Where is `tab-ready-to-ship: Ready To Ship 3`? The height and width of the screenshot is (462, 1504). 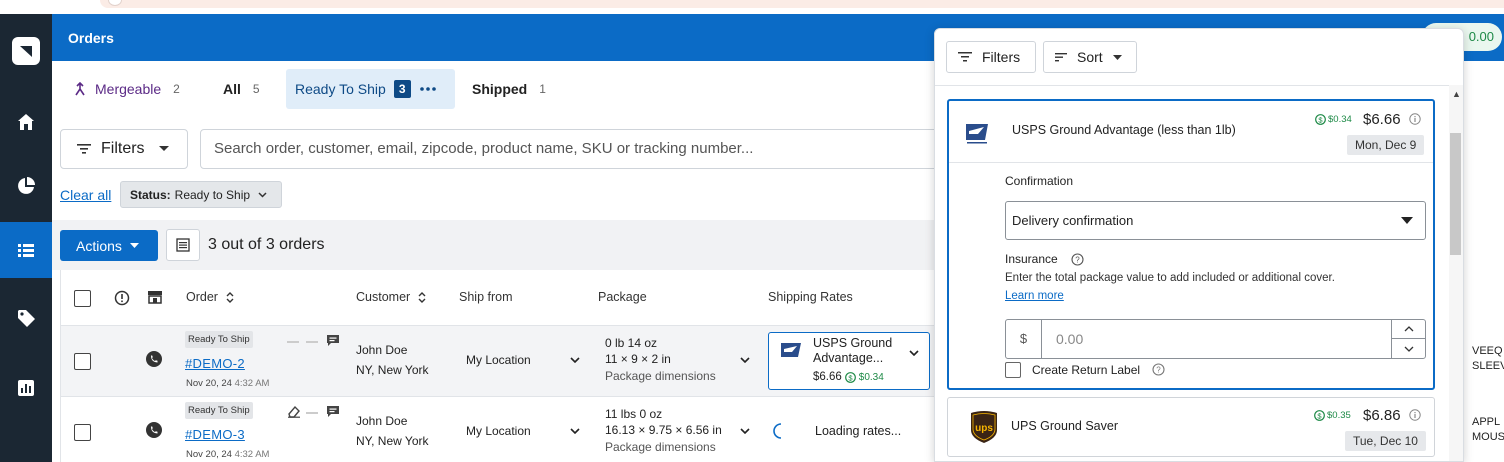 tab-ready-to-ship: Ready To Ship 3 is located at coordinates (370, 89).